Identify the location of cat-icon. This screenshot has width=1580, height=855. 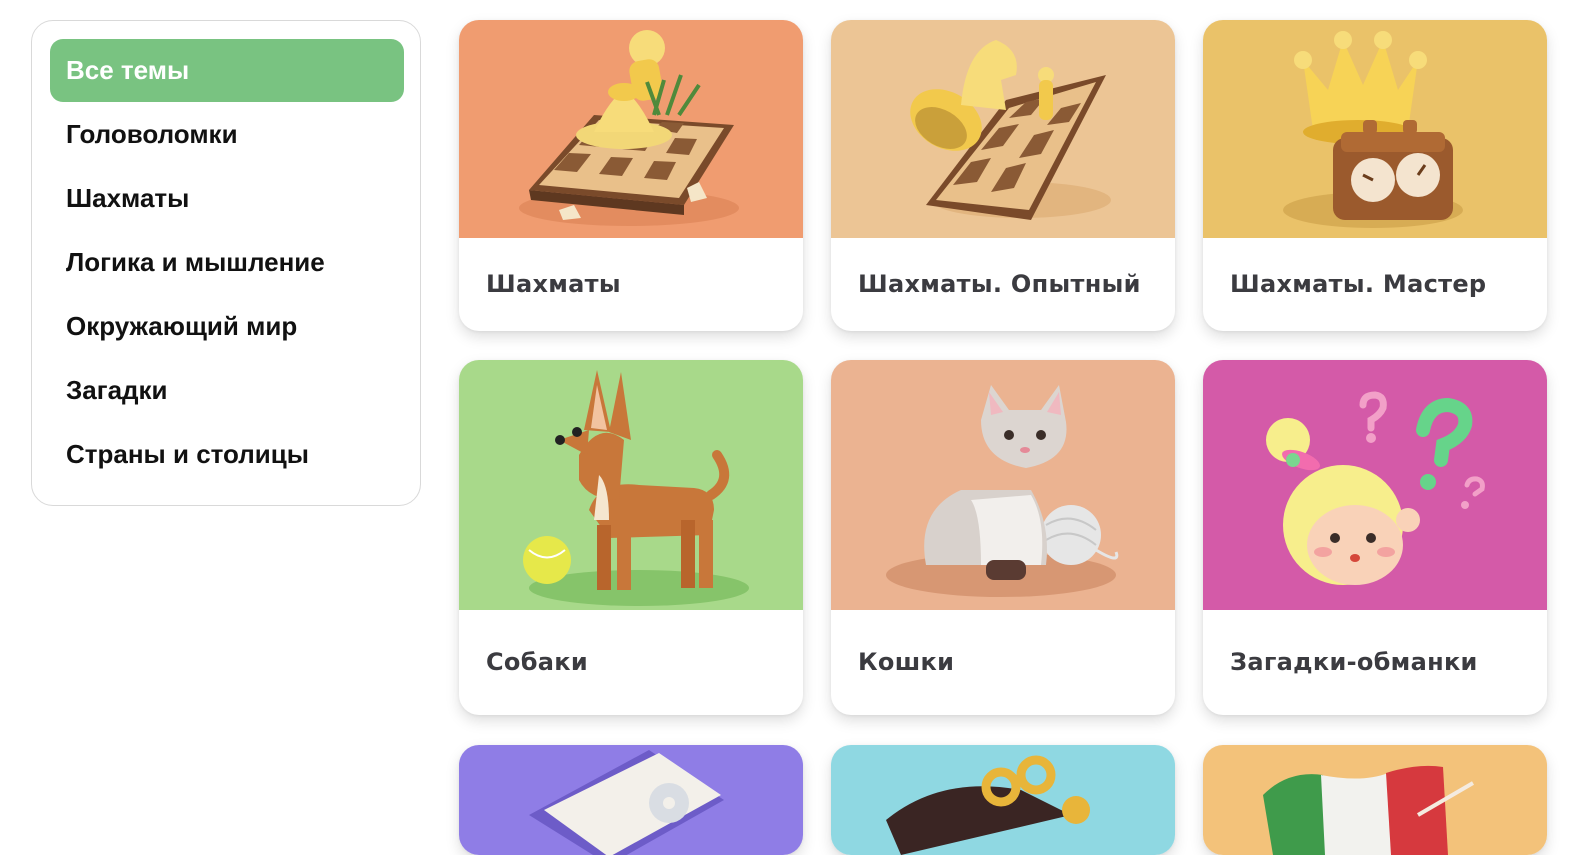
(1003, 485).